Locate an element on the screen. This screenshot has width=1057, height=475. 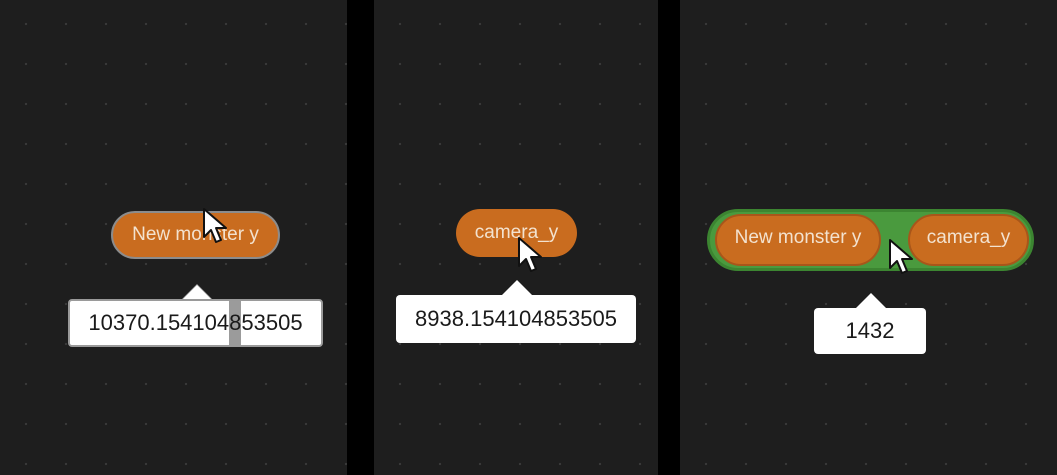
reporter-label: camera_y is located at coordinates (968, 237).